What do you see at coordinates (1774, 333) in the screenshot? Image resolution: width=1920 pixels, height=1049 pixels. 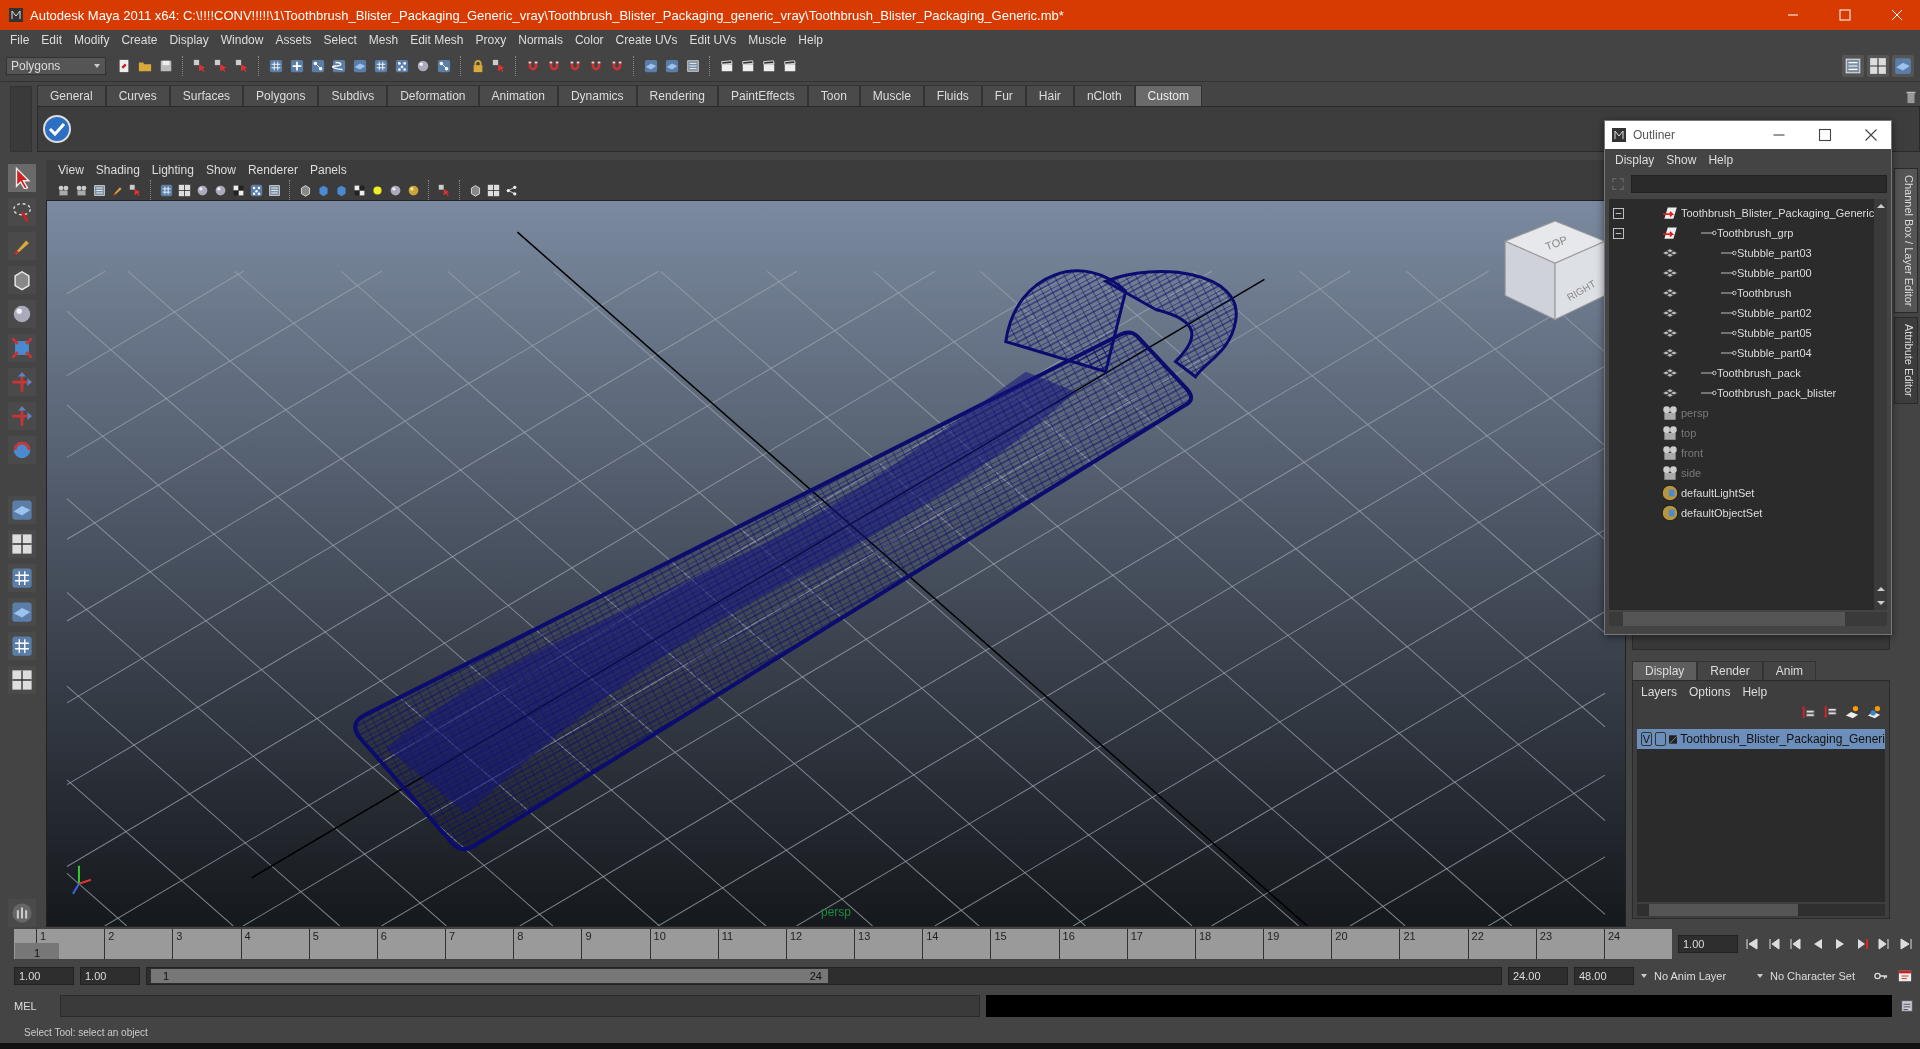 I see `outliner-item: Stubble_part05` at bounding box center [1774, 333].